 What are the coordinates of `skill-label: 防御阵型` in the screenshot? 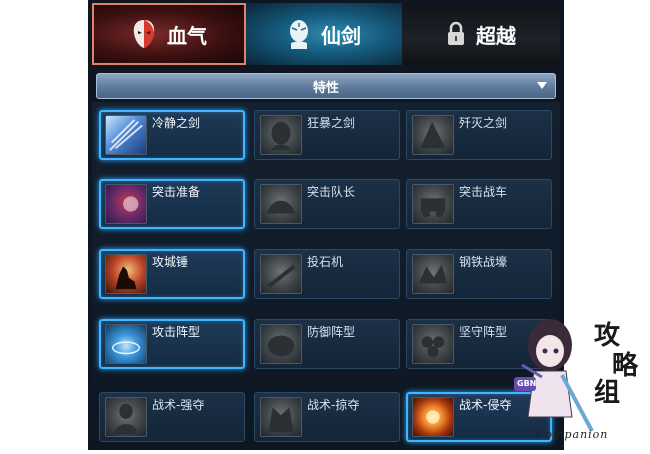 It's located at (331, 332).